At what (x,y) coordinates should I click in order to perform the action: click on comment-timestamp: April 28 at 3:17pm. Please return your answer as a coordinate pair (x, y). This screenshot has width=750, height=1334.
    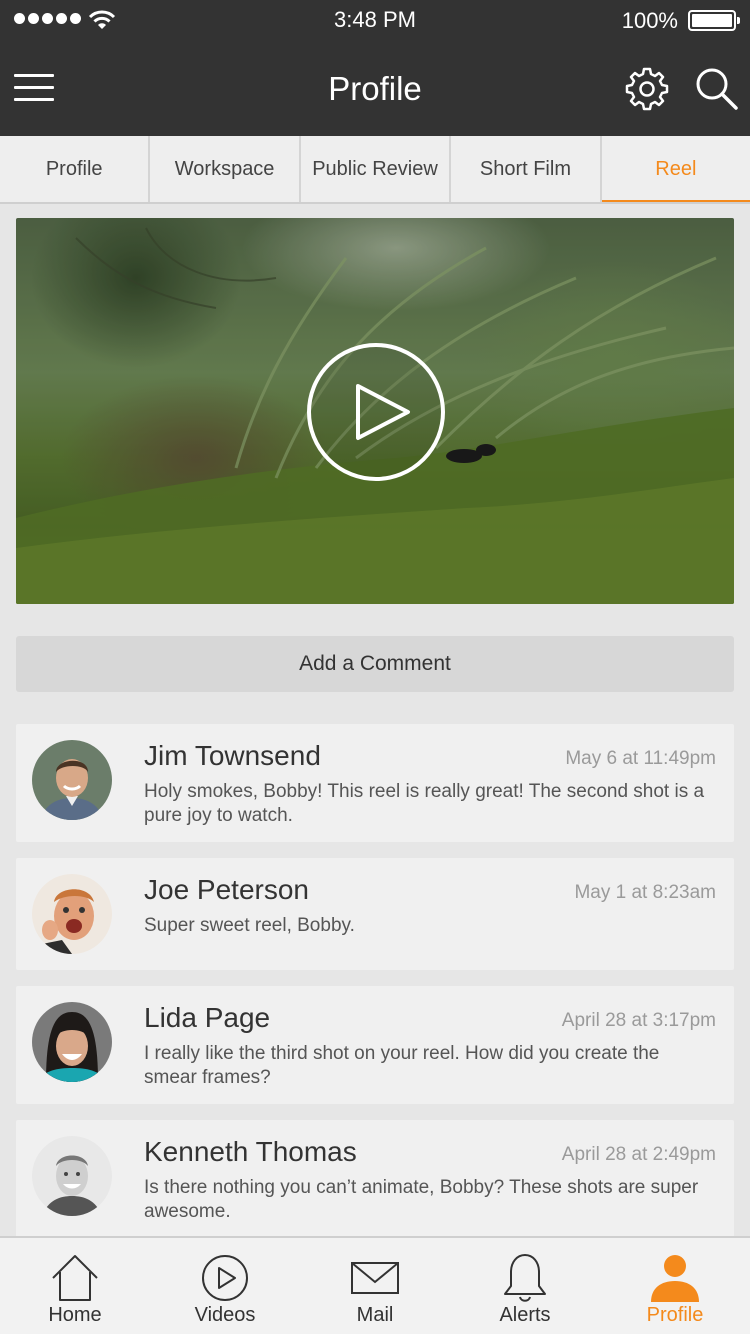
    Looking at the image, I should click on (638, 1020).